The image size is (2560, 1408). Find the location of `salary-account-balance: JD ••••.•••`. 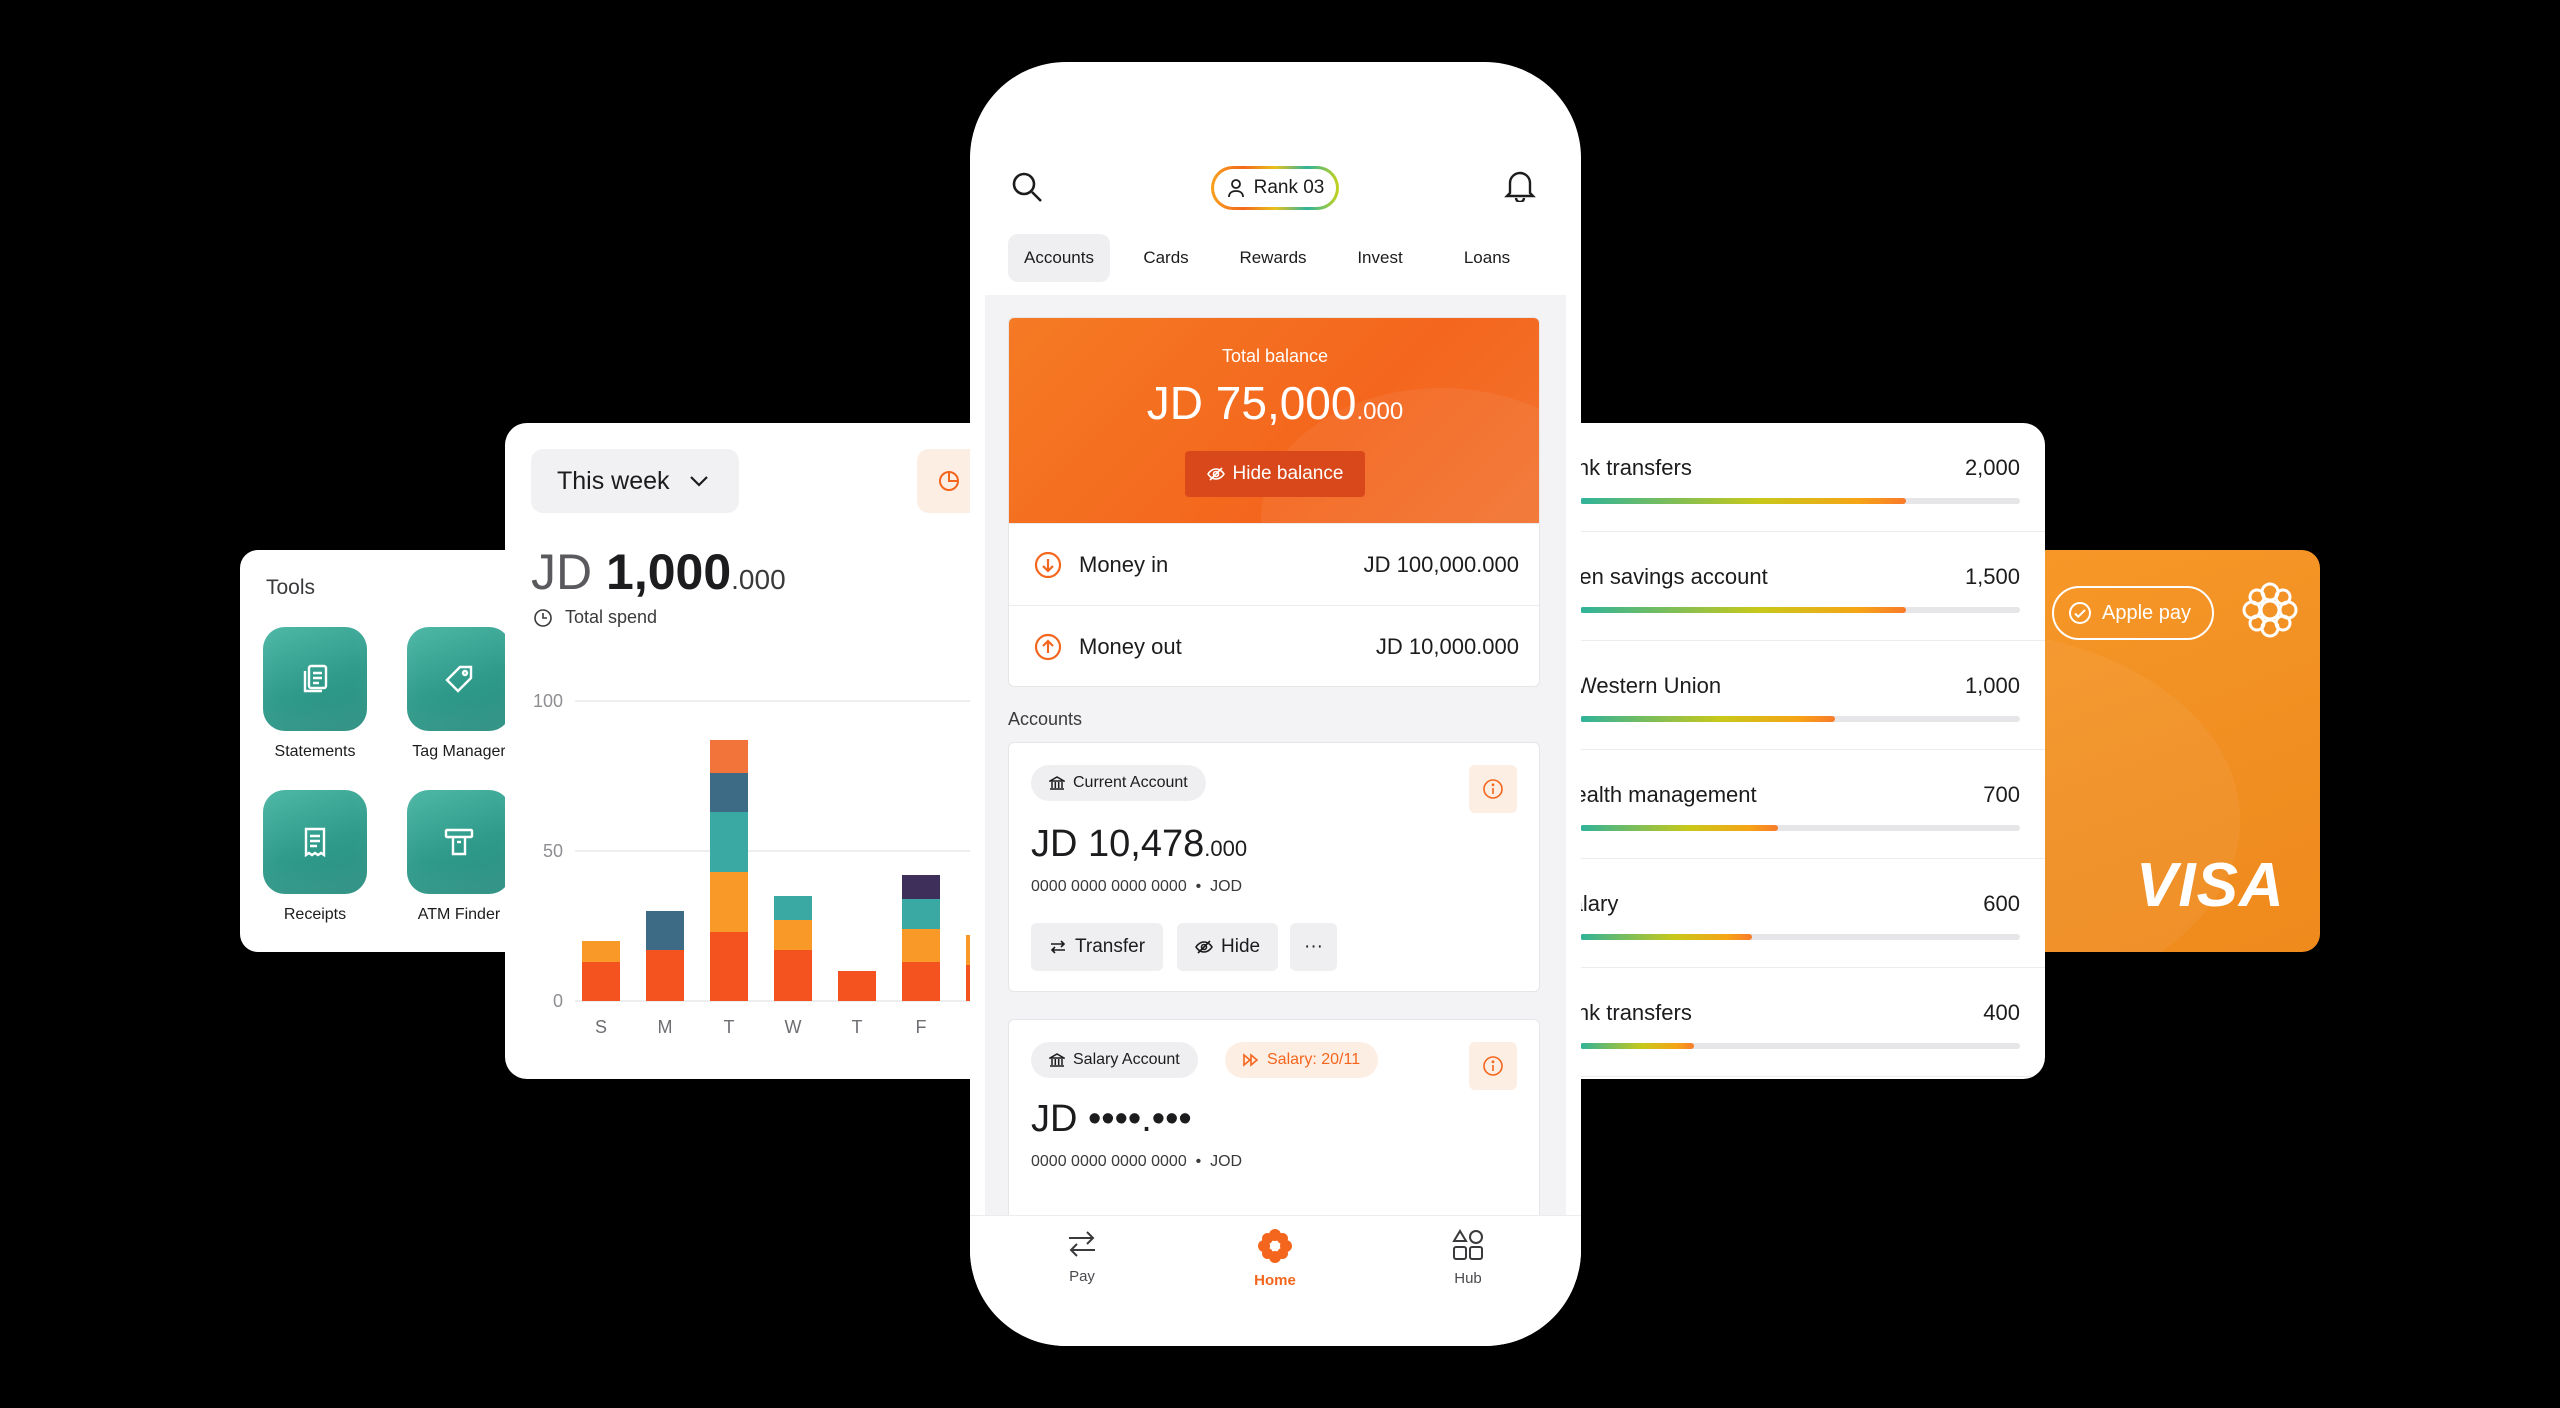

salary-account-balance: JD ••••.••• is located at coordinates (1111, 1119).